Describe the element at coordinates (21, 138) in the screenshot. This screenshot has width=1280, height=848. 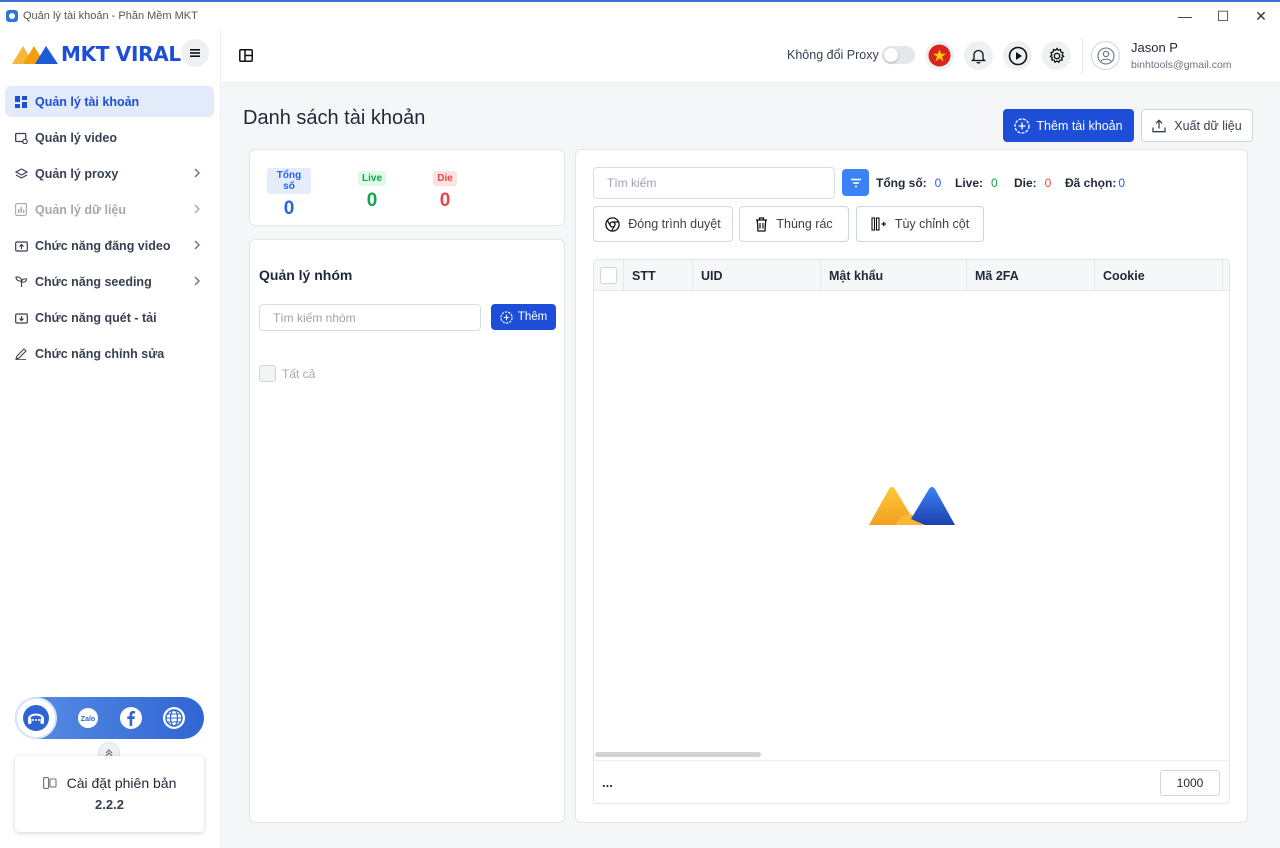
I see `video-settings-icon` at that location.